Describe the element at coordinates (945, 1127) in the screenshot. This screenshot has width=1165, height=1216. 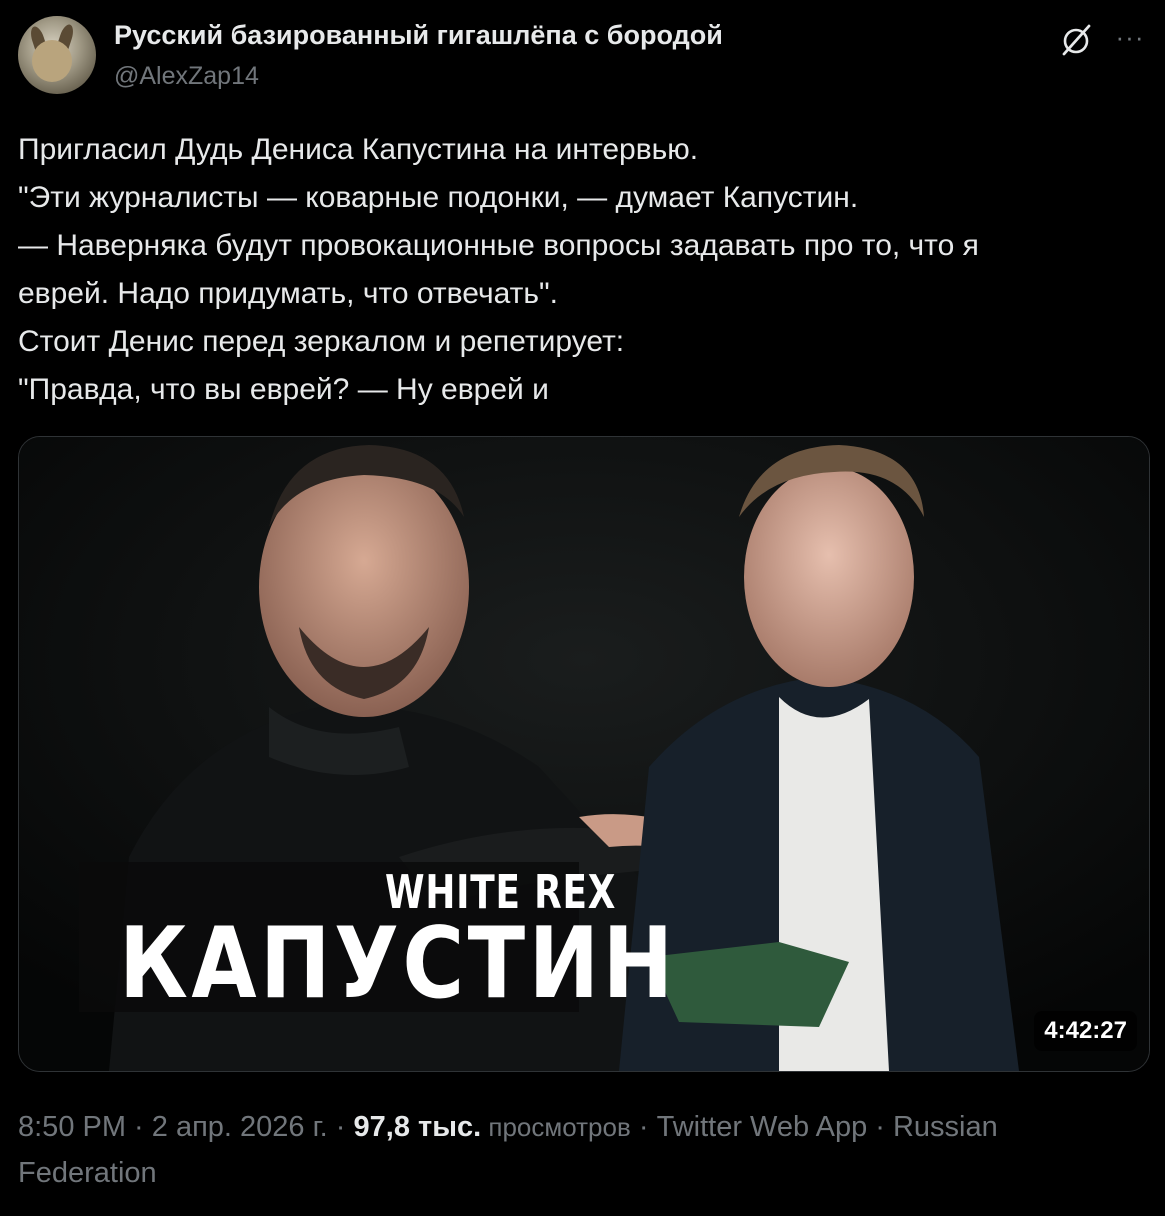
I see `tweet-location: Russian` at that location.